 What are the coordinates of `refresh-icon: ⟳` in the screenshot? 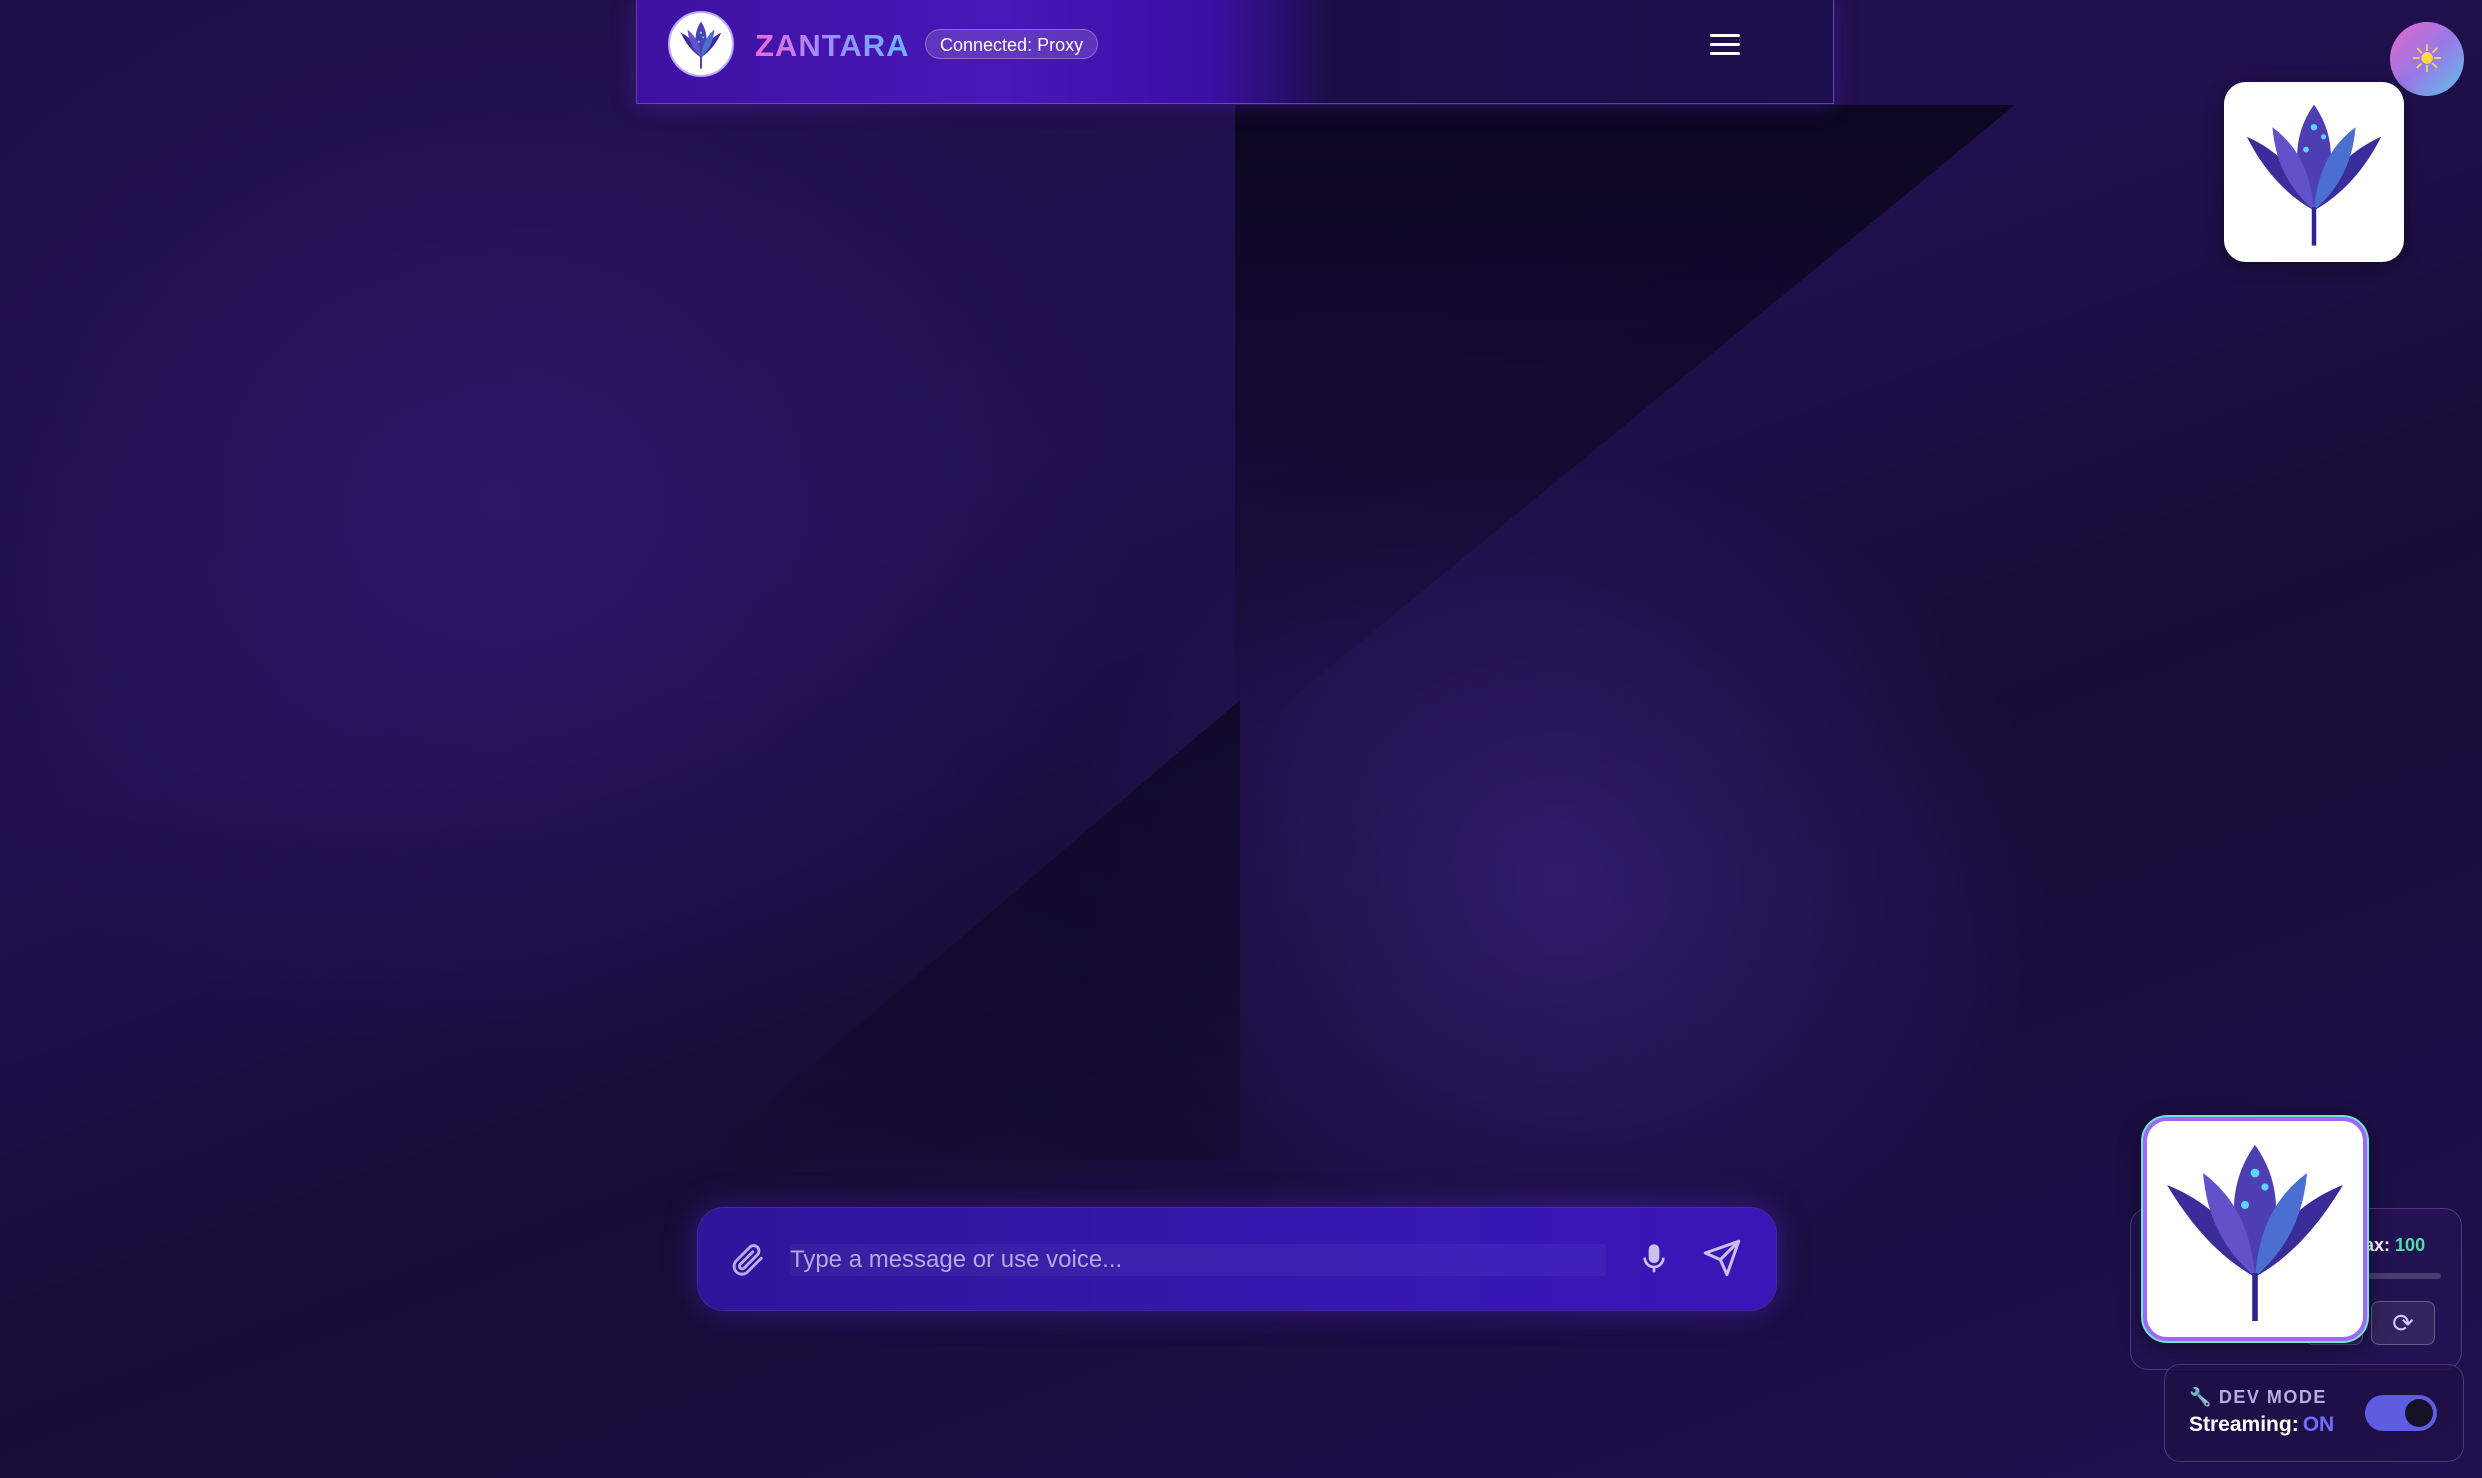 It's located at (2403, 1322).